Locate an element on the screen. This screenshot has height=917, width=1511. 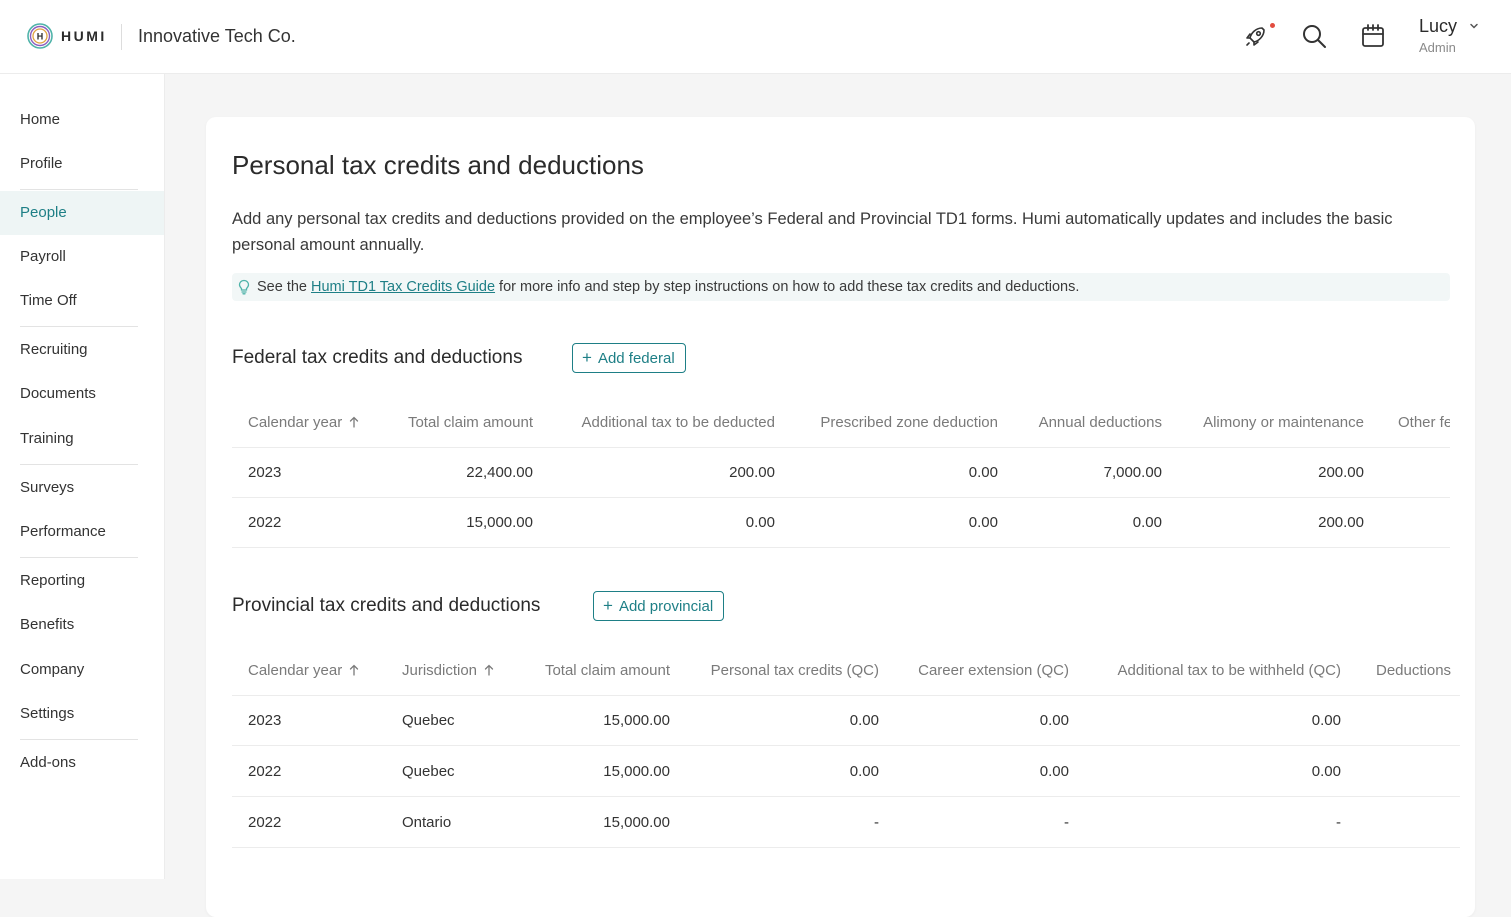
user-role: Admin is located at coordinates (1437, 47).